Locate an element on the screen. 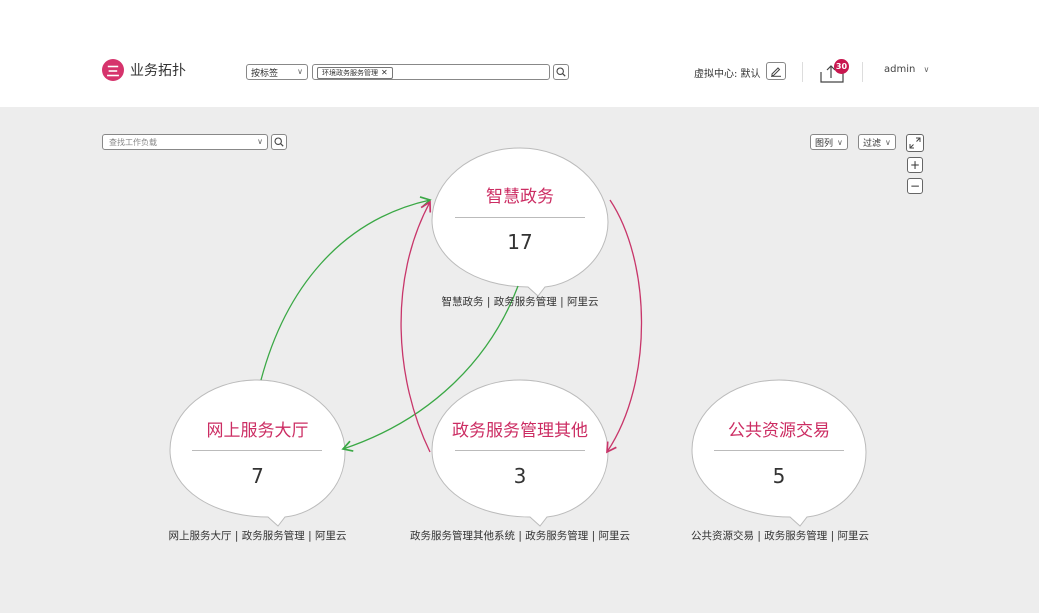 This screenshot has height=613, width=1039. node-bubble-wangshang is located at coordinates (257, 453).